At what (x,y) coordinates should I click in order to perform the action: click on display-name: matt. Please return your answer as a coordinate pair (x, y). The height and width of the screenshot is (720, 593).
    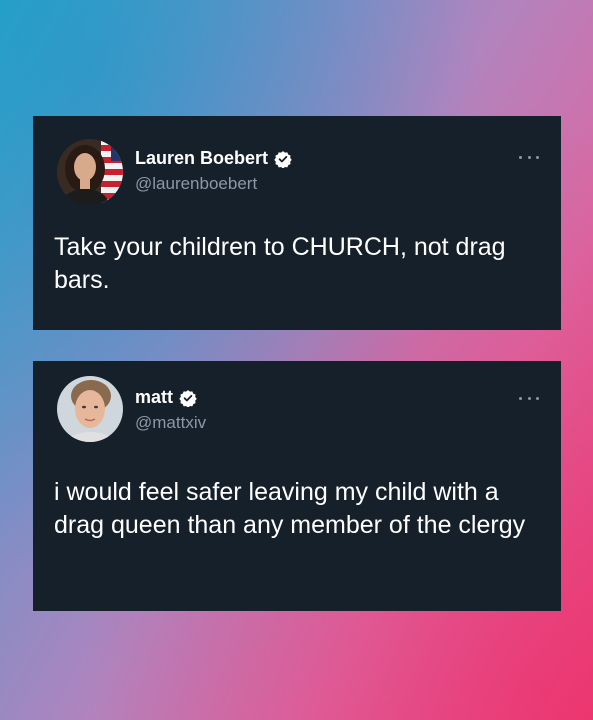
    Looking at the image, I should click on (154, 397).